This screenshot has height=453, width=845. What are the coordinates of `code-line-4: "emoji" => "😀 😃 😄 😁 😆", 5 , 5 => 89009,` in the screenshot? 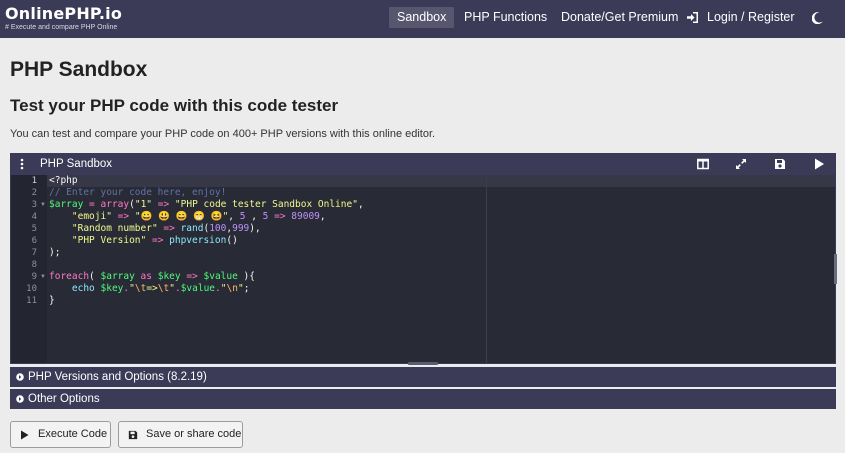 It's located at (187, 217).